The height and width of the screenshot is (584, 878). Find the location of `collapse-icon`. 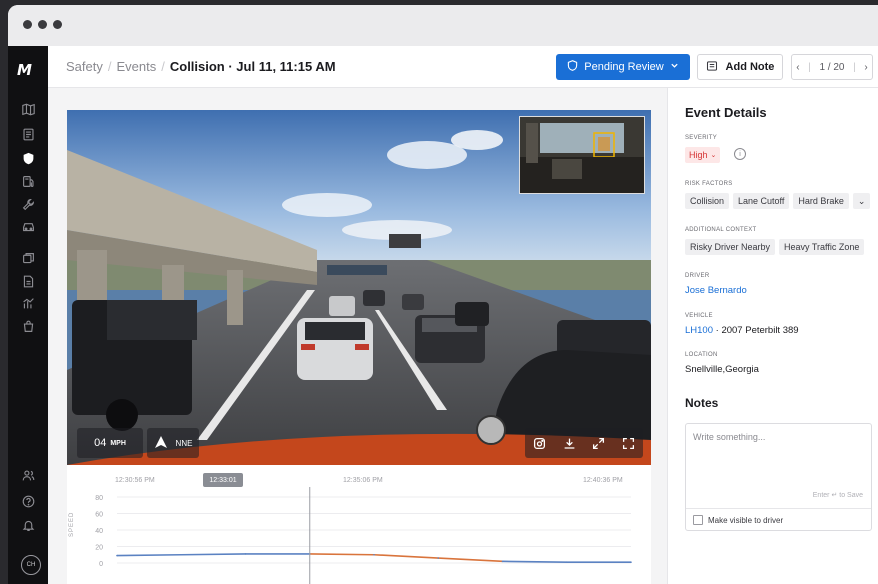

collapse-icon is located at coordinates (598, 443).